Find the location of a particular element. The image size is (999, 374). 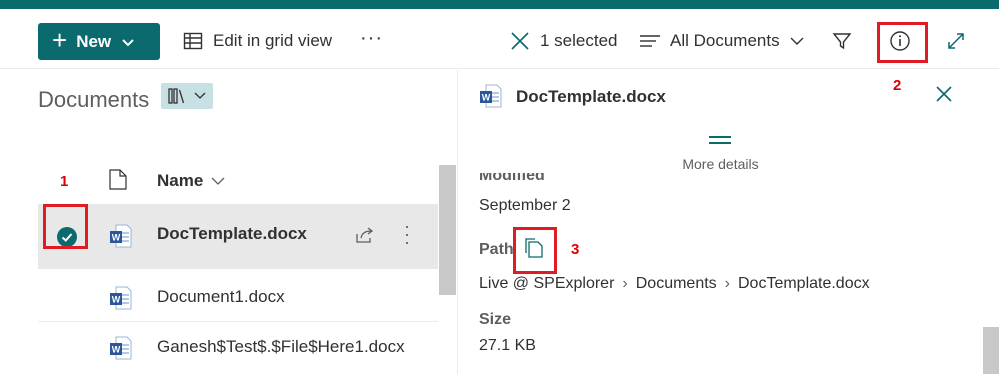

annotation-3: 3 is located at coordinates (575, 249).